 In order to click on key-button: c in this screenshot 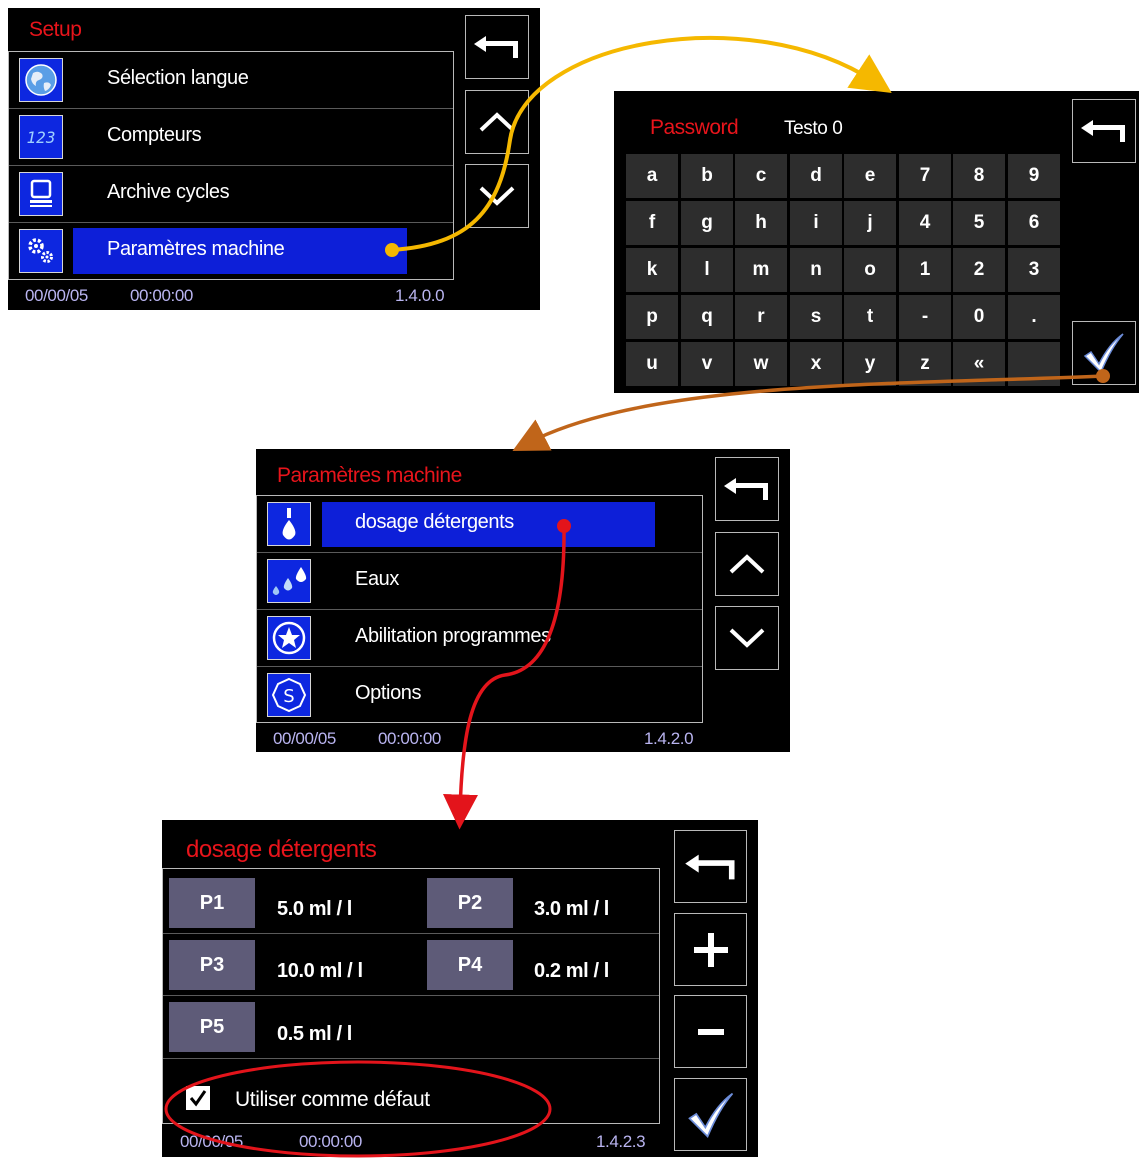, I will do `click(761, 176)`.